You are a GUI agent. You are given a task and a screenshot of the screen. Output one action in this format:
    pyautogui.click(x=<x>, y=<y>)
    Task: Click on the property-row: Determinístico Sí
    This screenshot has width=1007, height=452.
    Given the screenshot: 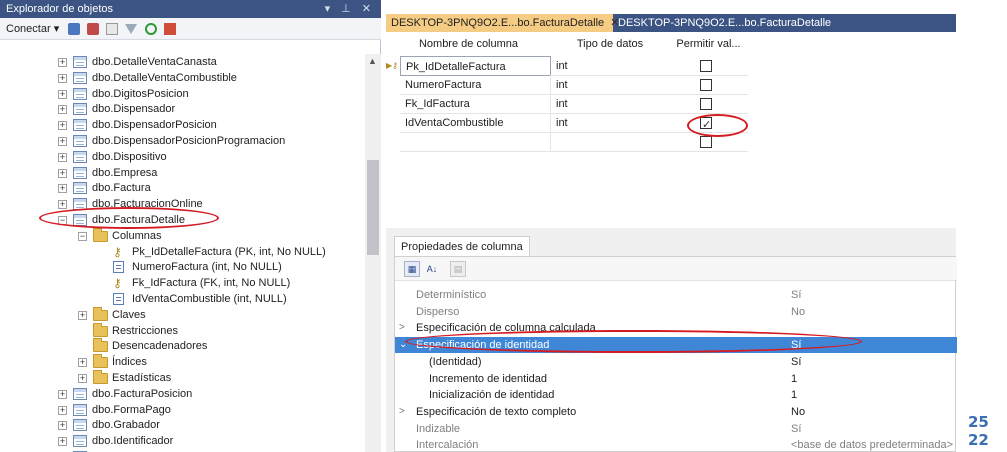 What is the action you would take?
    pyautogui.click(x=676, y=295)
    